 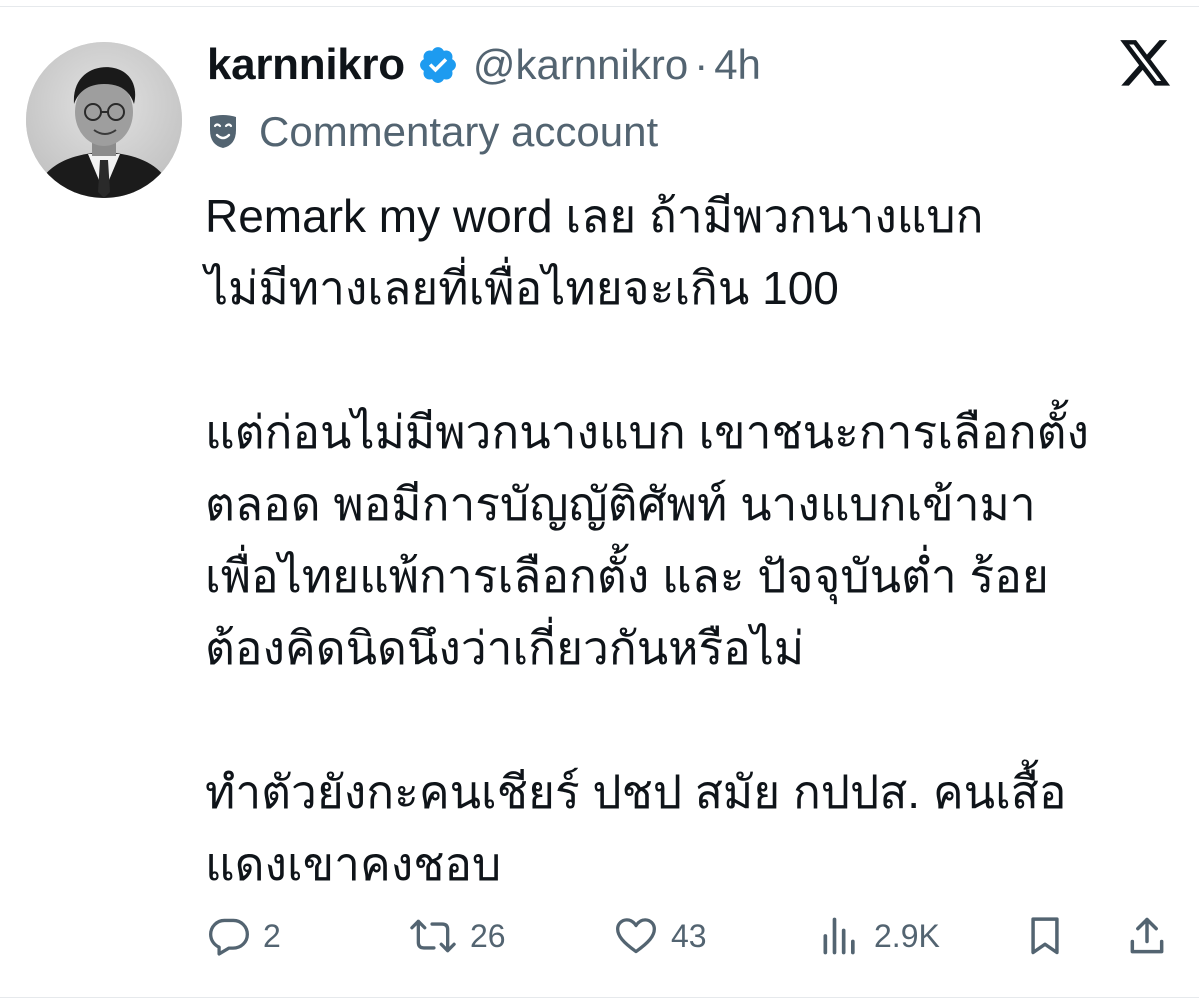 I want to click on theater-mask-icon, so click(x=223, y=132).